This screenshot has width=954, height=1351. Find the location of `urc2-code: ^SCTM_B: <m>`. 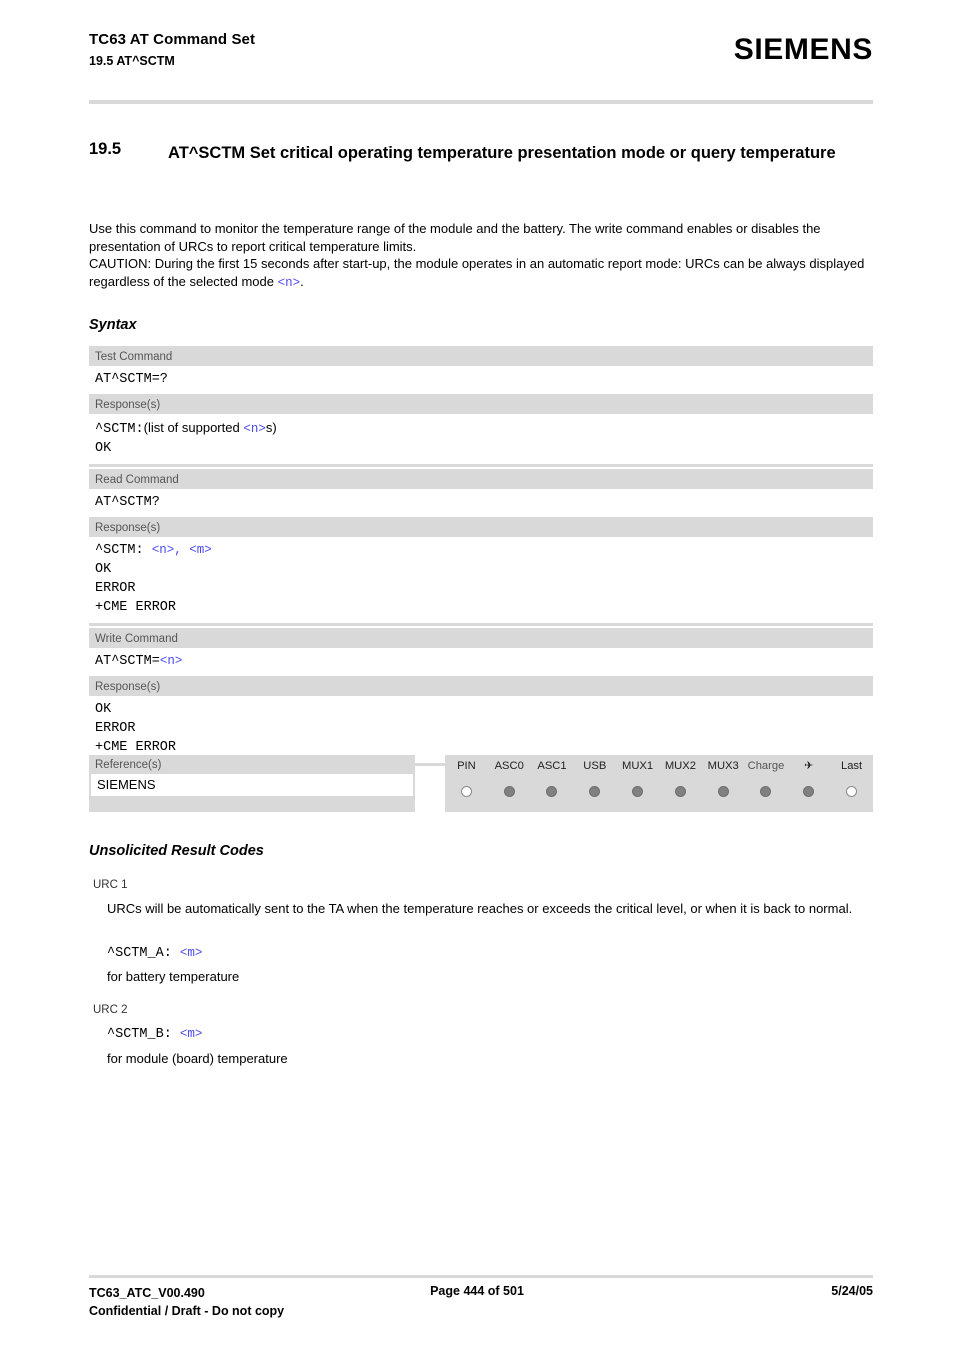

urc2-code: ^SCTM_B: <m> is located at coordinates (154, 1034).